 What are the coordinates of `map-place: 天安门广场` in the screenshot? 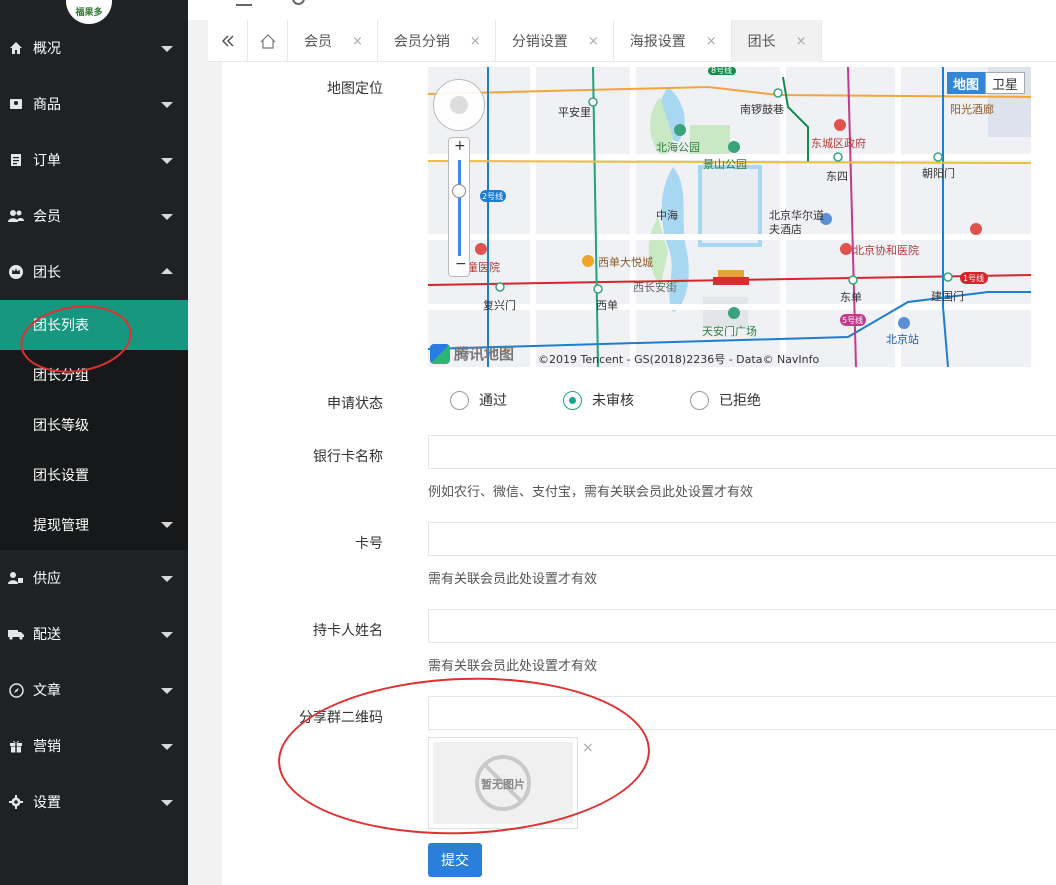 It's located at (729, 331).